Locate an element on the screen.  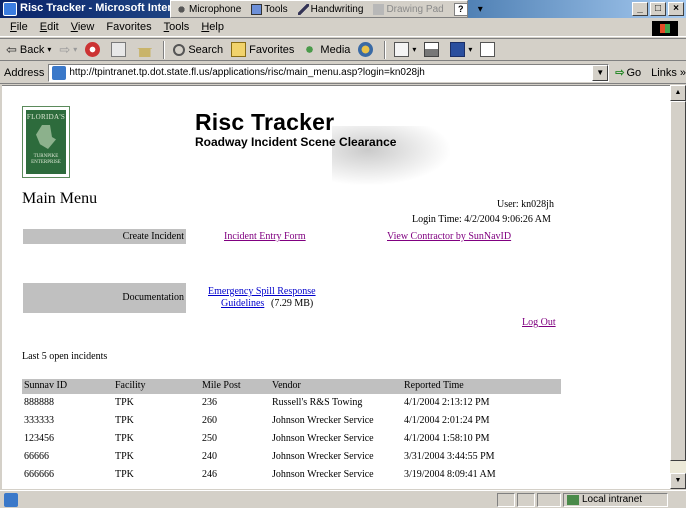
tools-icon is located at coordinates (257, 9).